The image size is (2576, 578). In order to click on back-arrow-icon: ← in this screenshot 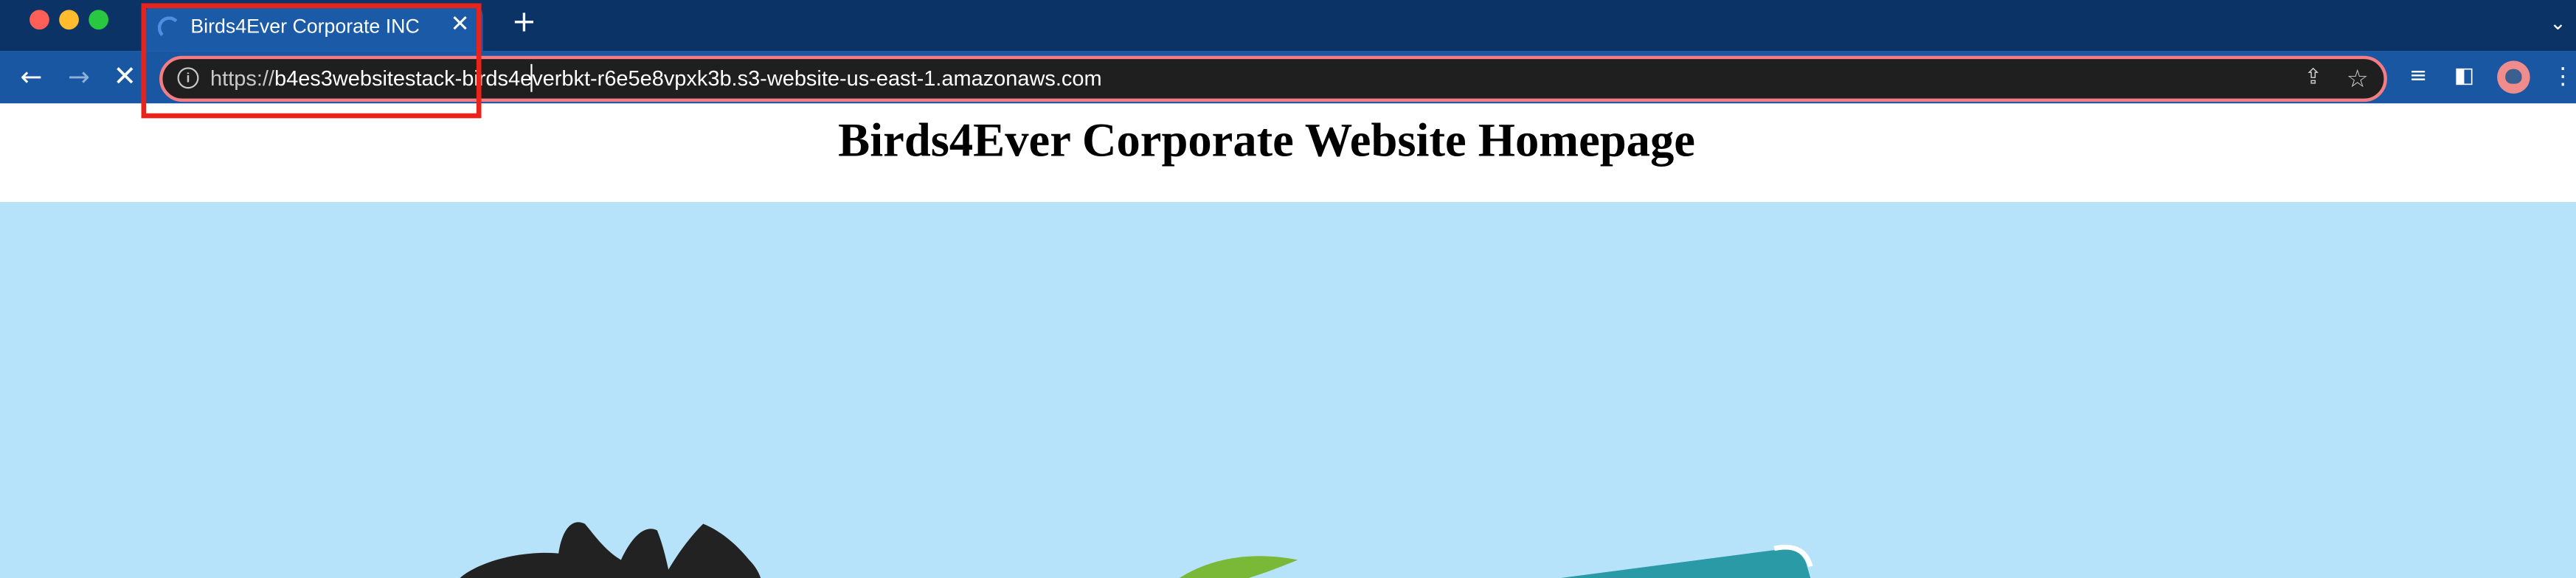, I will do `click(32, 77)`.